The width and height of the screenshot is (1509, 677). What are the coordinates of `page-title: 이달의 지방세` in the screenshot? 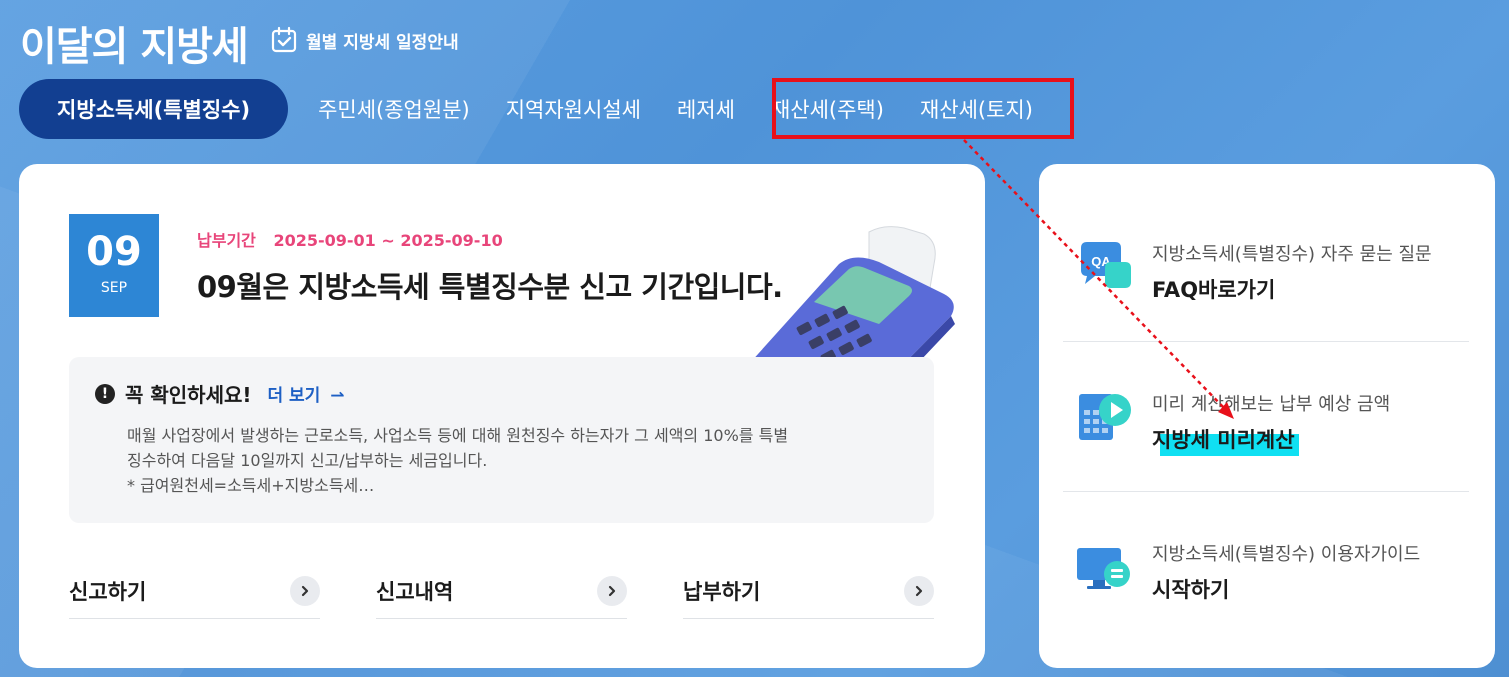 It's located at (134, 47).